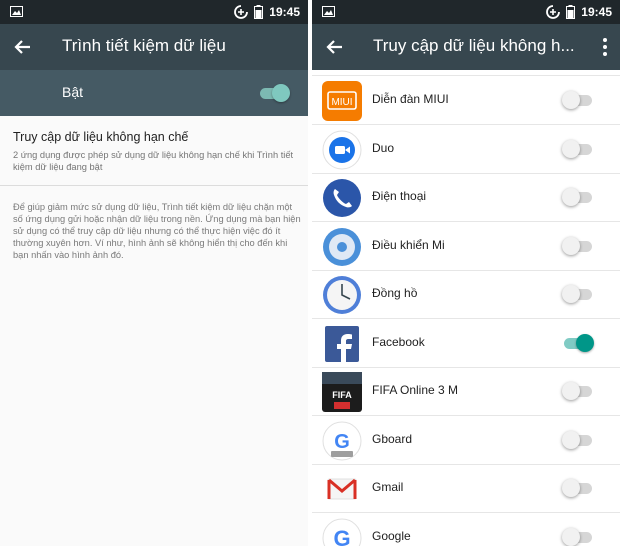 This screenshot has width=620, height=546. Describe the element at coordinates (466, 197) in the screenshot. I see `app-list-item: Điện thoại` at that location.